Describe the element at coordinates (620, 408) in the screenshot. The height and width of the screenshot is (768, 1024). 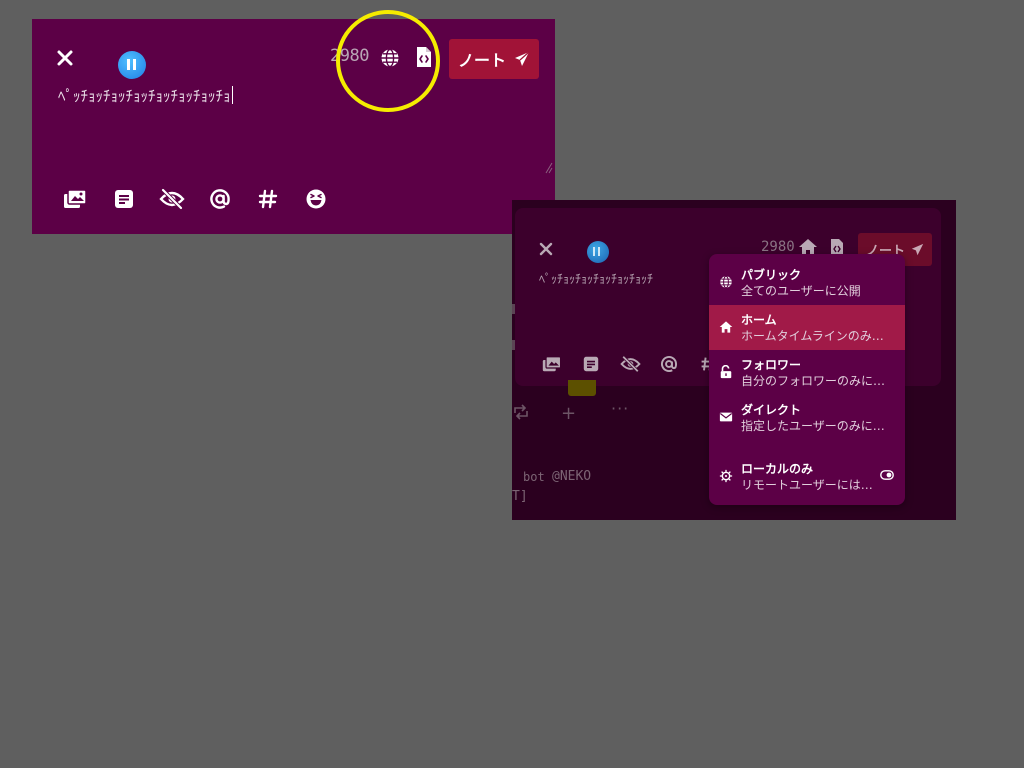
I see `more-icon: ···` at that location.